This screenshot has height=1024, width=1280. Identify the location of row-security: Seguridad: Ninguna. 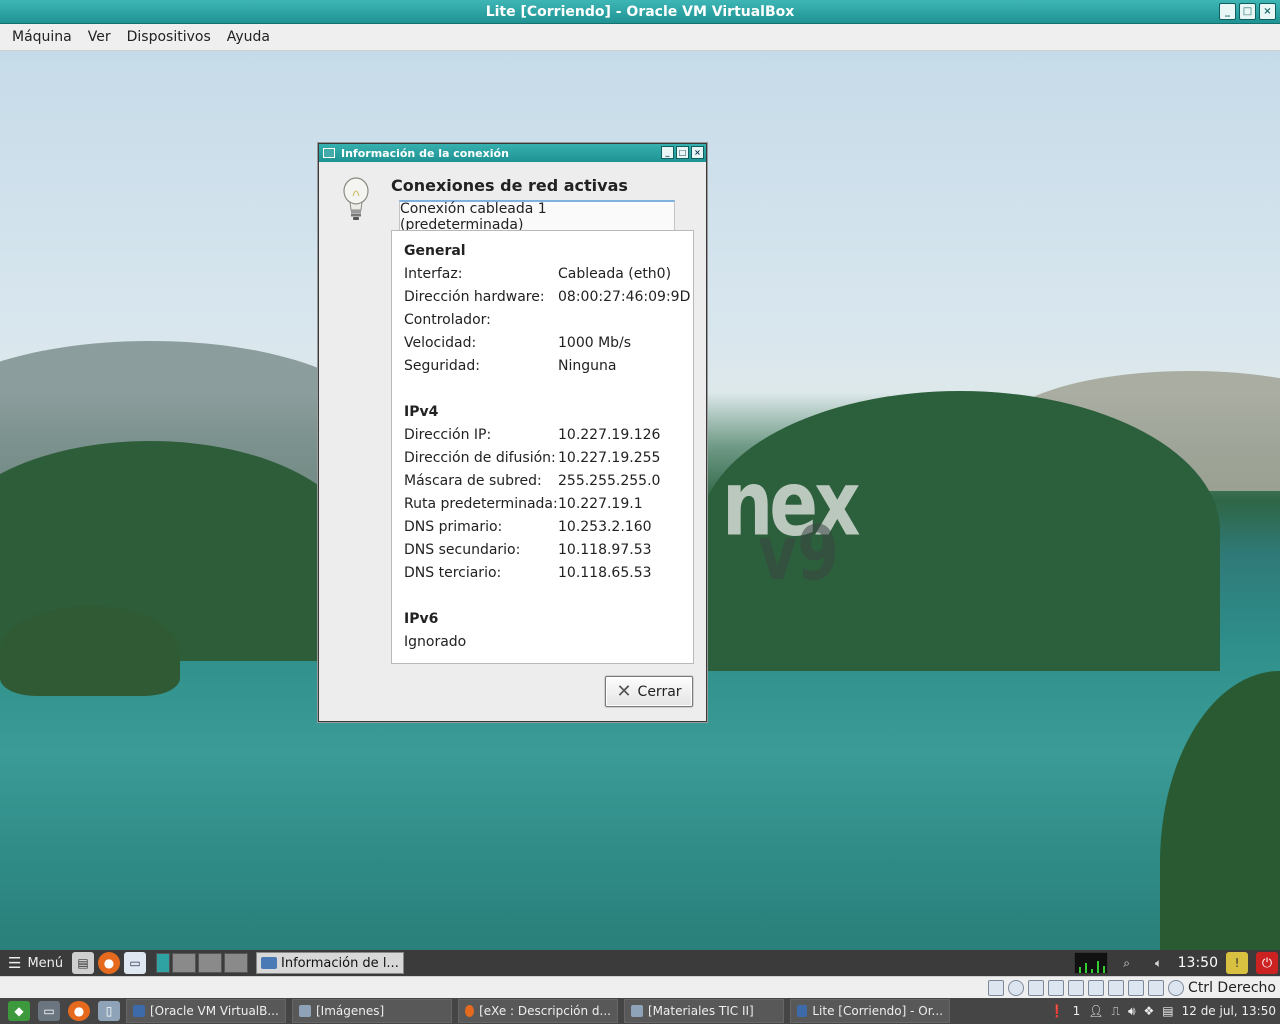
(549, 368).